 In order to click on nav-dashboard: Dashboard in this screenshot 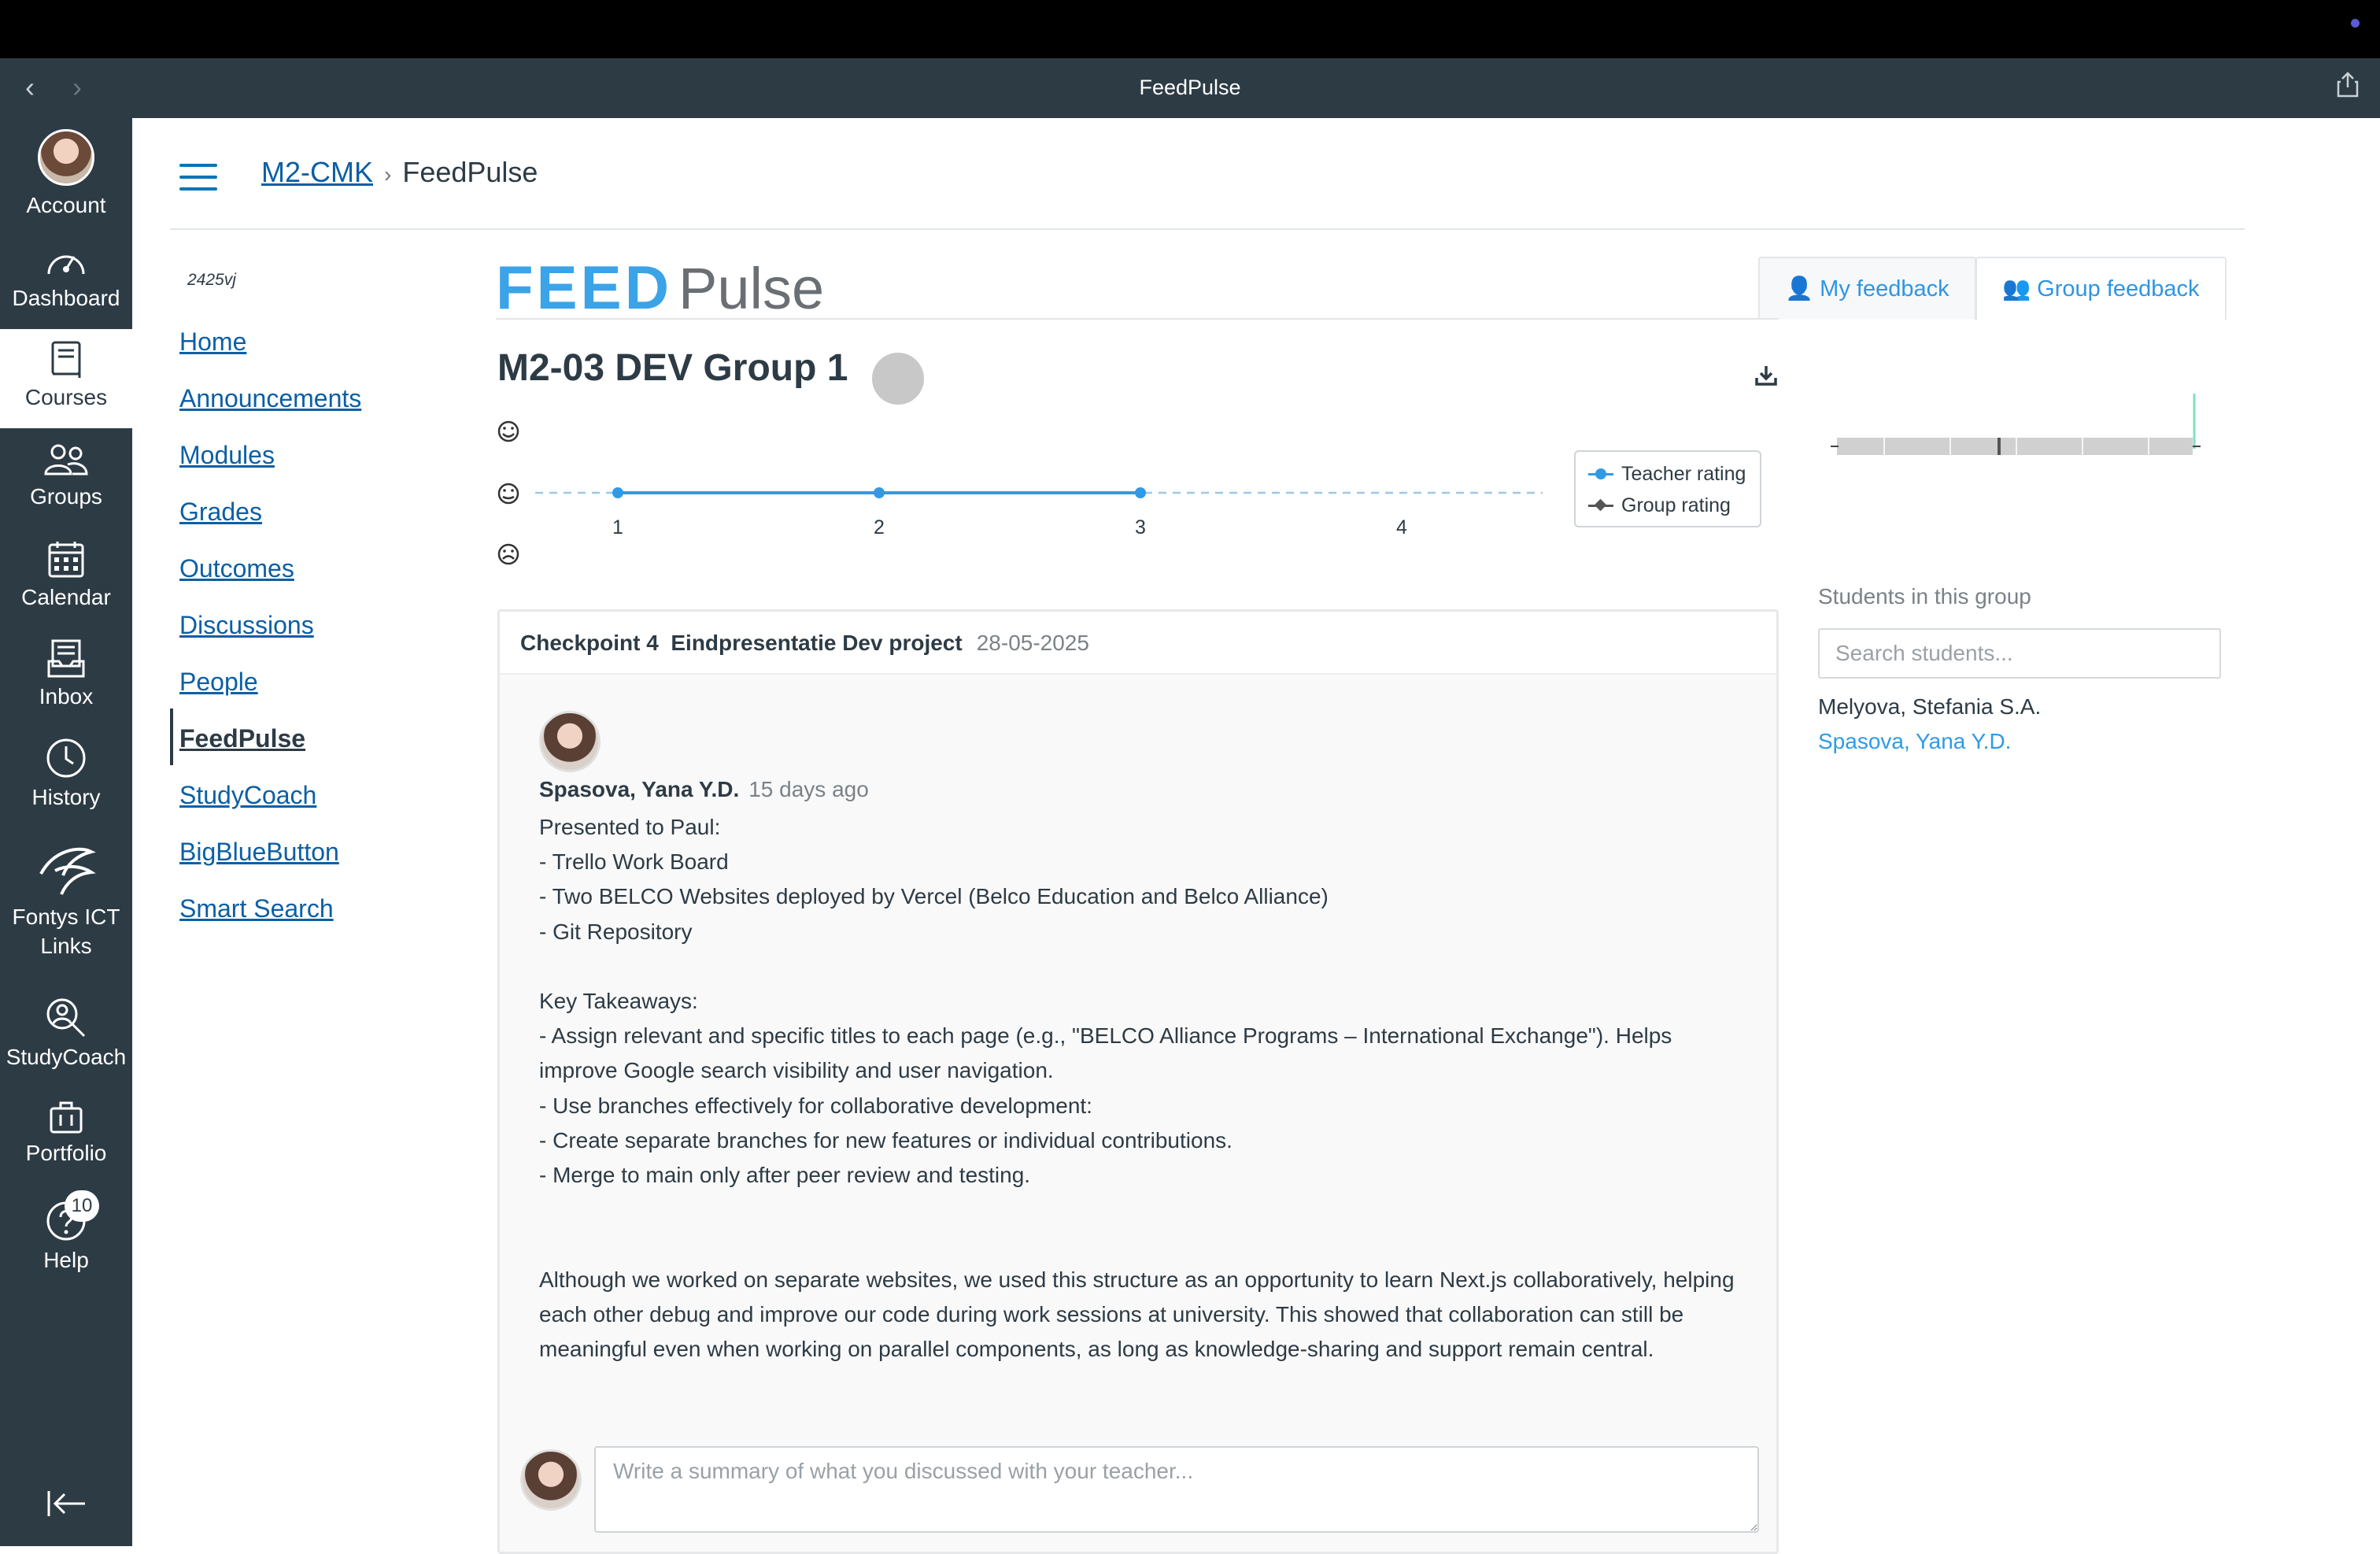, I will do `click(66, 278)`.